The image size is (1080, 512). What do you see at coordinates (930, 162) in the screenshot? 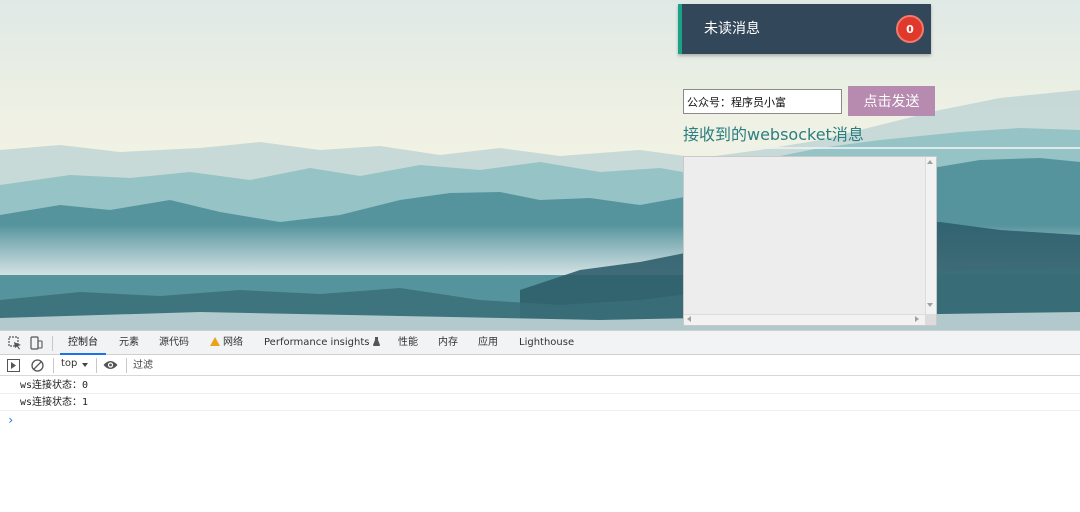
I see `scroll-up-icon` at bounding box center [930, 162].